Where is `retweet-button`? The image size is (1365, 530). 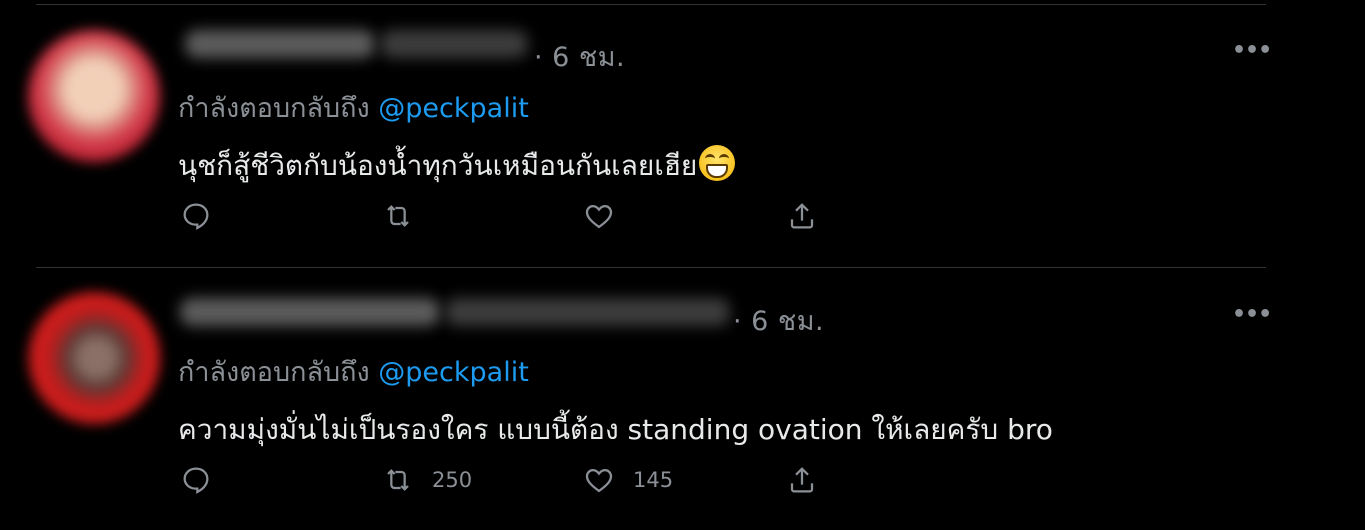
retweet-button is located at coordinates (407, 216).